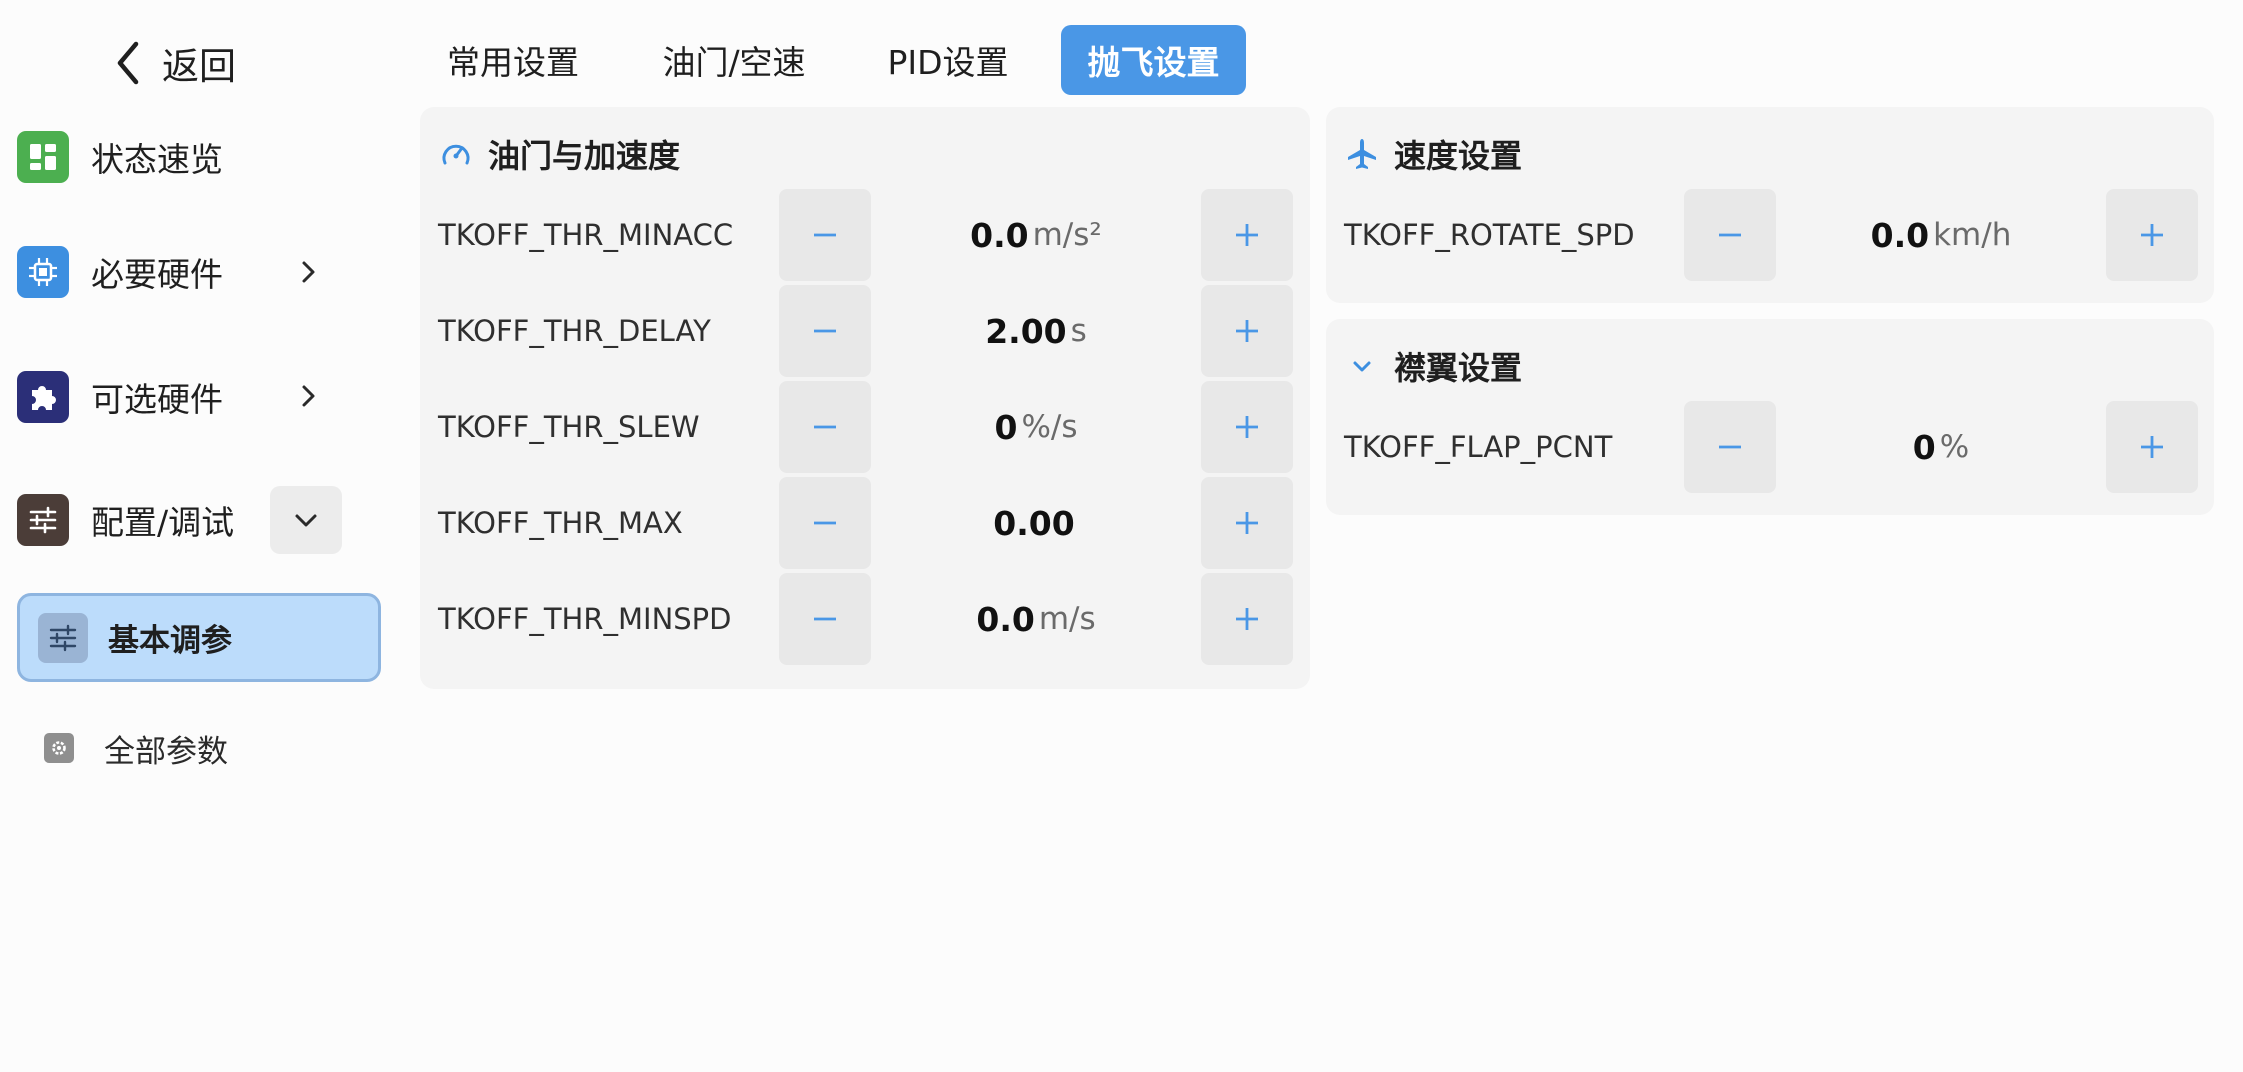 The width and height of the screenshot is (2243, 1072). I want to click on param-row: TKOFF_THR_MINSPD 0.0 m/s, so click(865, 619).